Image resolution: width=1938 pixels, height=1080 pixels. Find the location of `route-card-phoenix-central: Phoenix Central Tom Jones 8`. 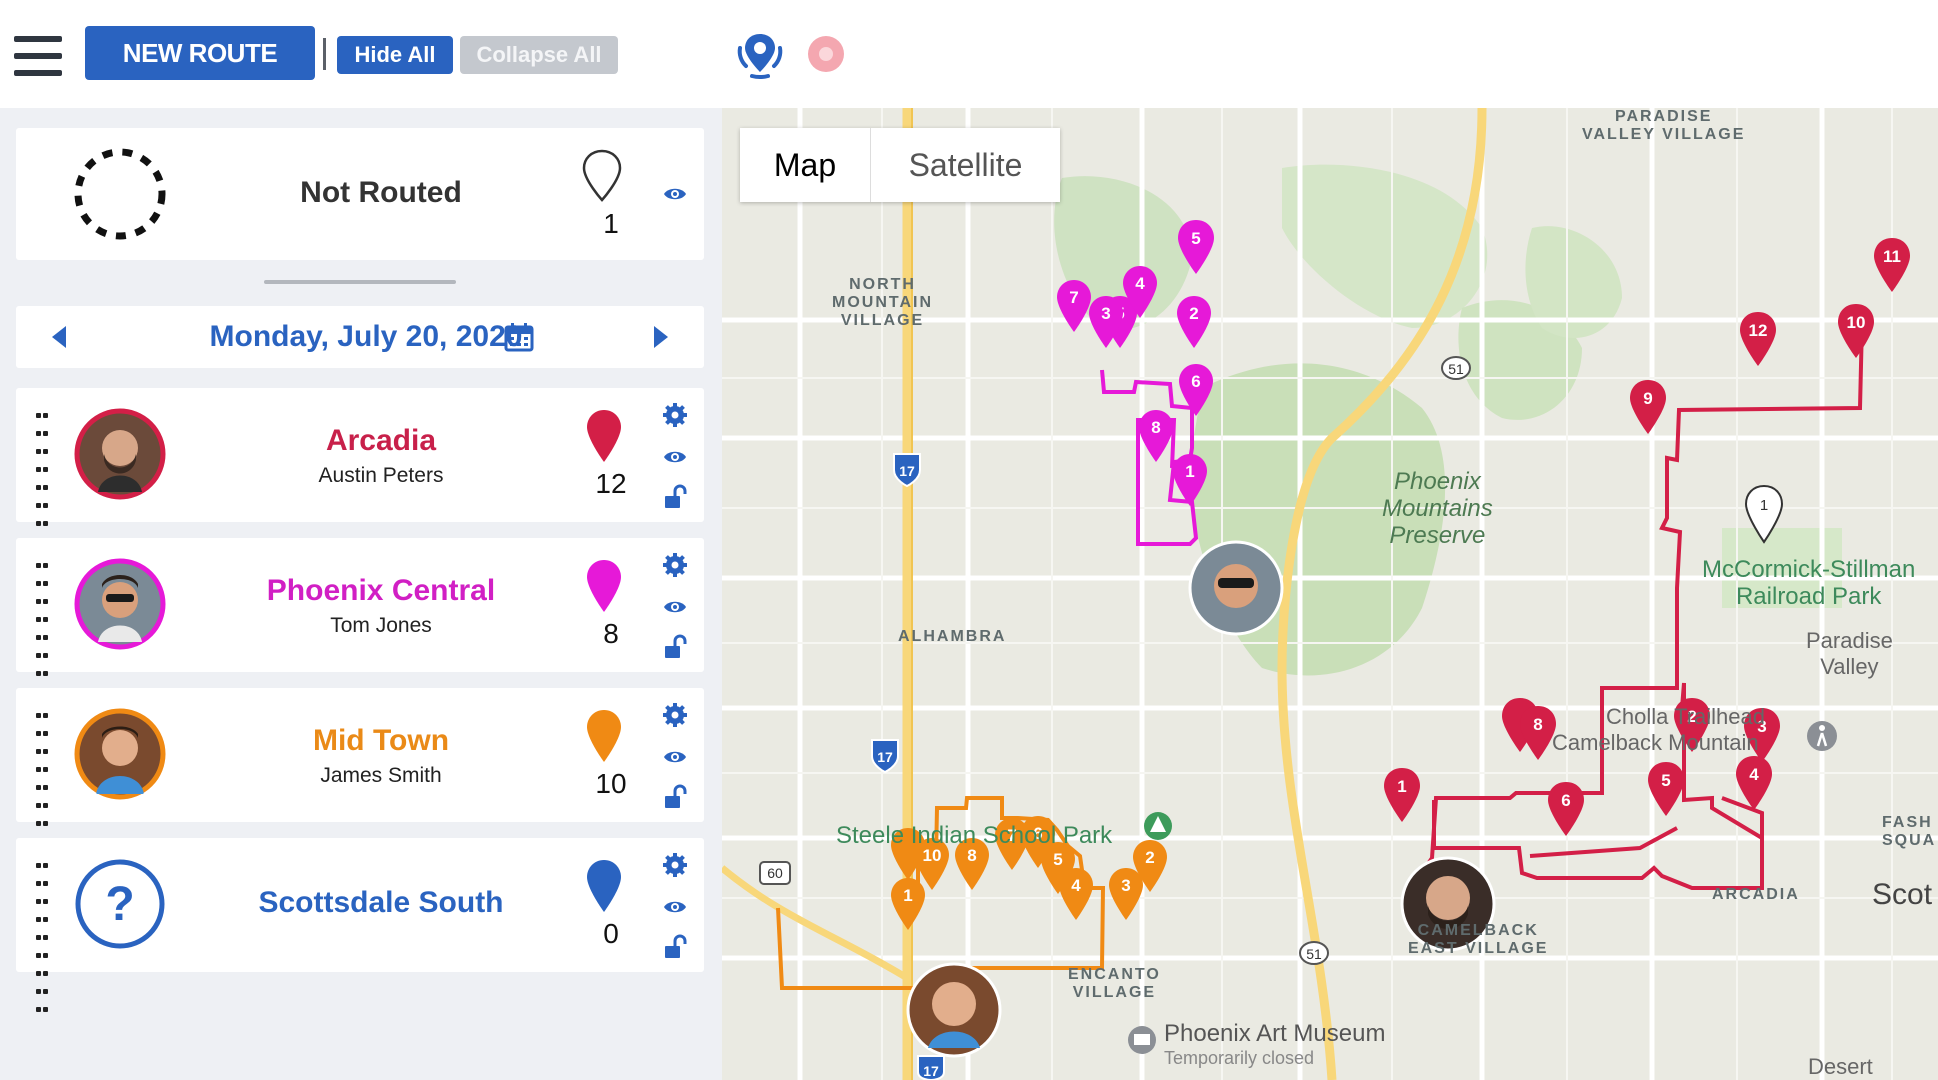

route-card-phoenix-central: Phoenix Central Tom Jones 8 is located at coordinates (360, 625).